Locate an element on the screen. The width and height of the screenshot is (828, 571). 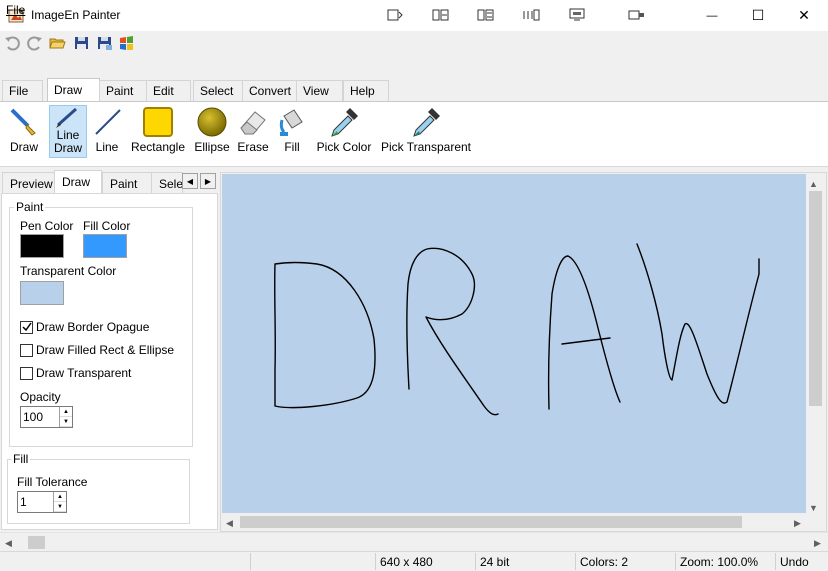
menu-file: File is located at coordinates (15, 10).